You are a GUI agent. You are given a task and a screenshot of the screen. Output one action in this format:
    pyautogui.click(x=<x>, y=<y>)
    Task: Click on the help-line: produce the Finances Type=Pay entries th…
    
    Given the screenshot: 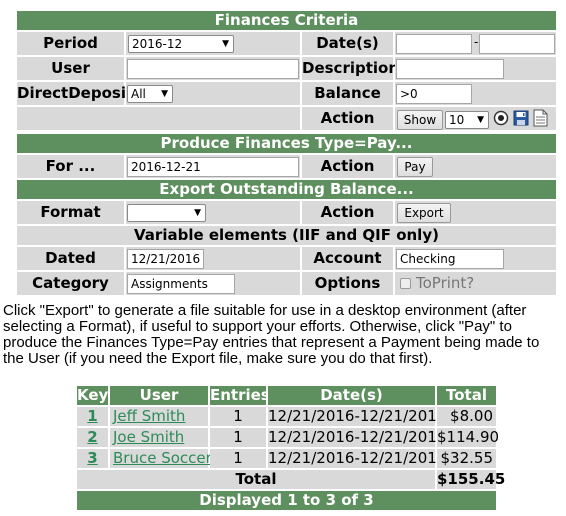 What is the action you would take?
    pyautogui.click(x=271, y=342)
    